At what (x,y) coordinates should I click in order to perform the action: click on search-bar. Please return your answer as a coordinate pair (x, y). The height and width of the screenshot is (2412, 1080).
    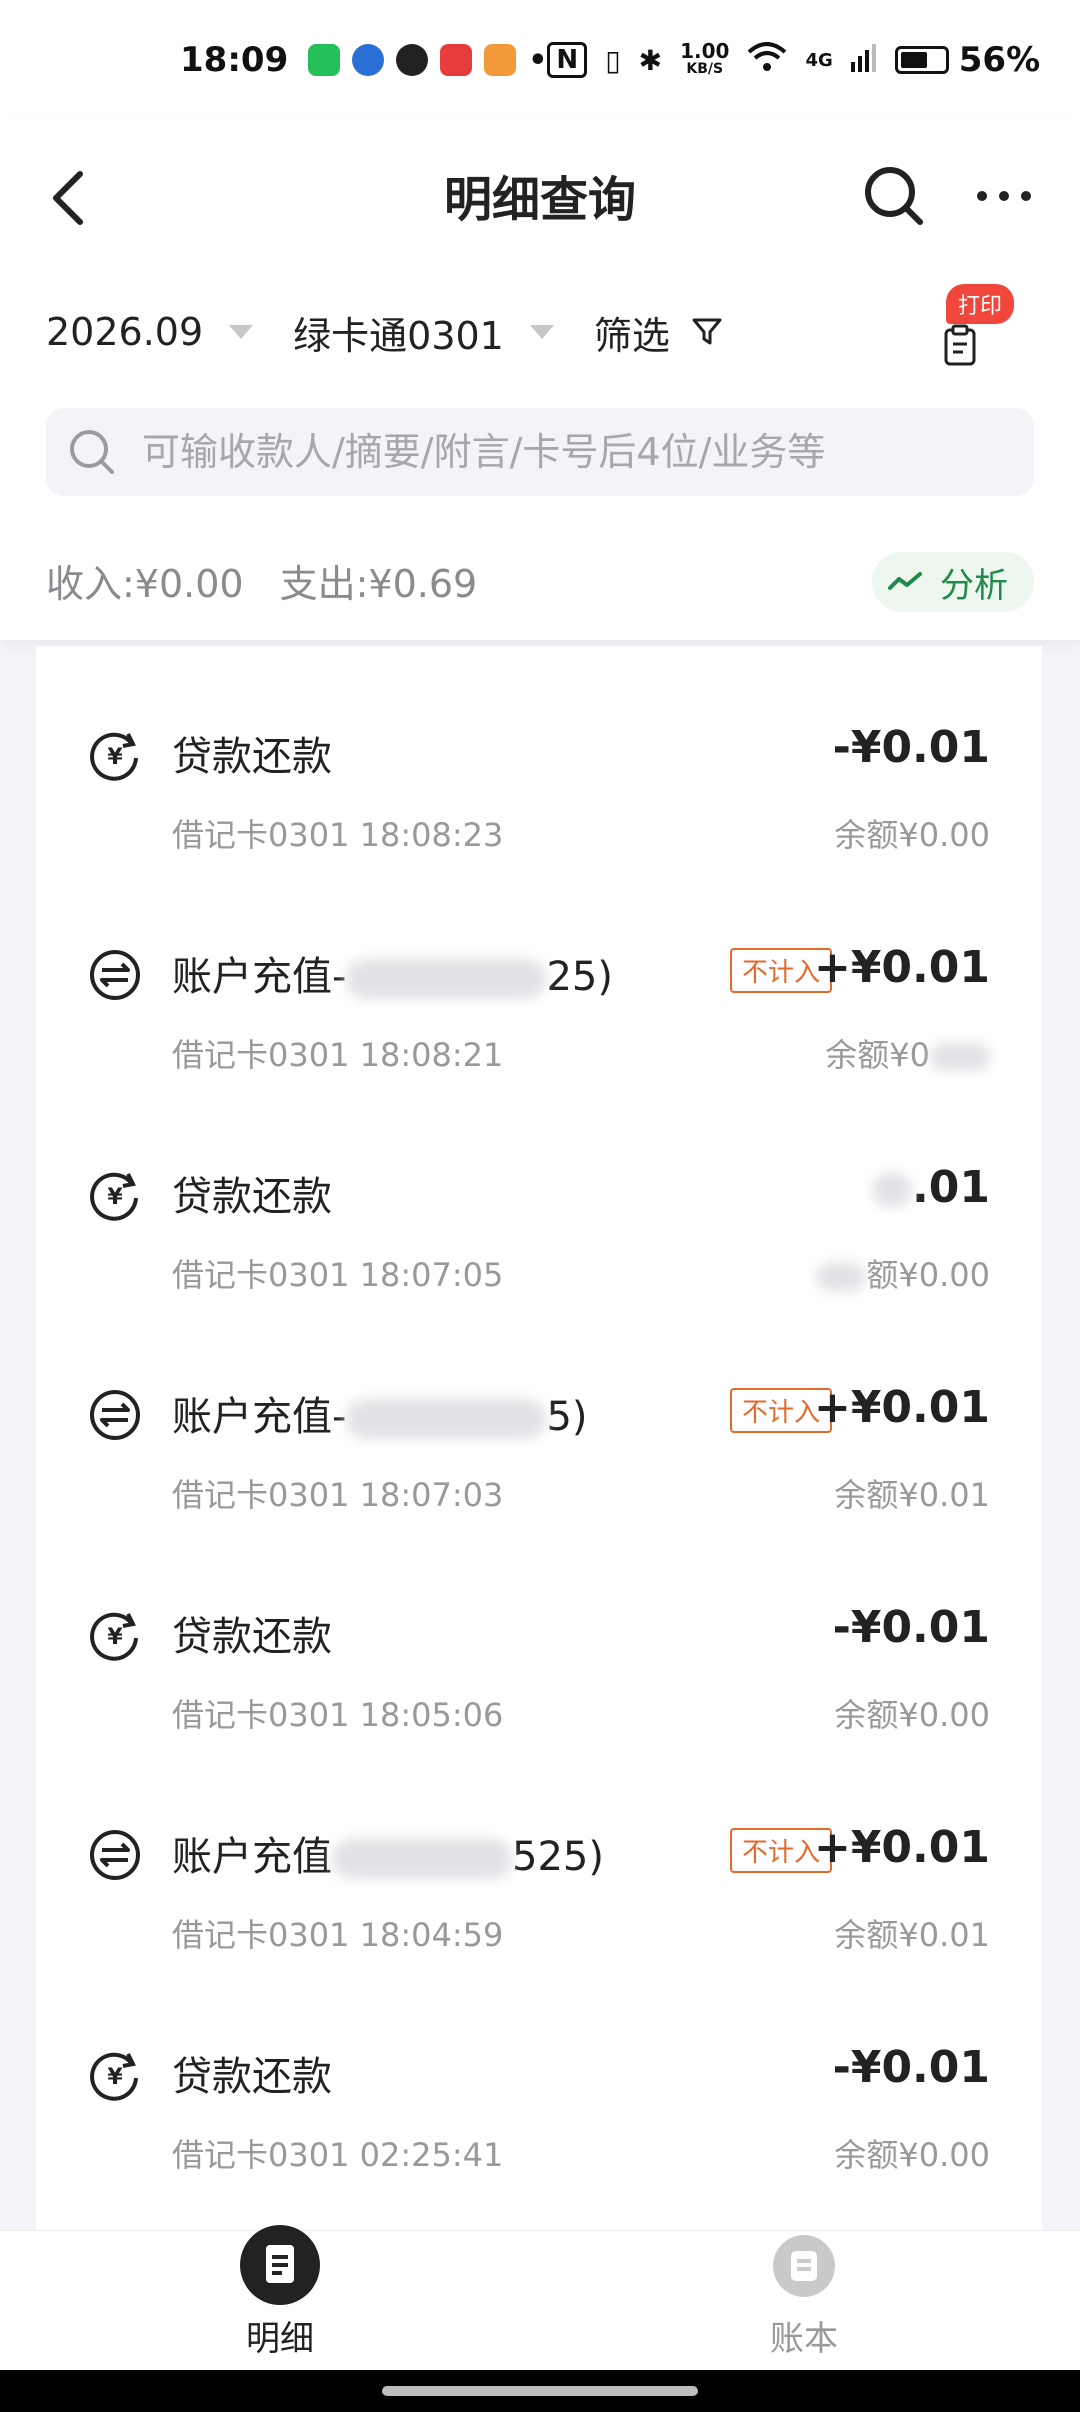
    Looking at the image, I should click on (540, 452).